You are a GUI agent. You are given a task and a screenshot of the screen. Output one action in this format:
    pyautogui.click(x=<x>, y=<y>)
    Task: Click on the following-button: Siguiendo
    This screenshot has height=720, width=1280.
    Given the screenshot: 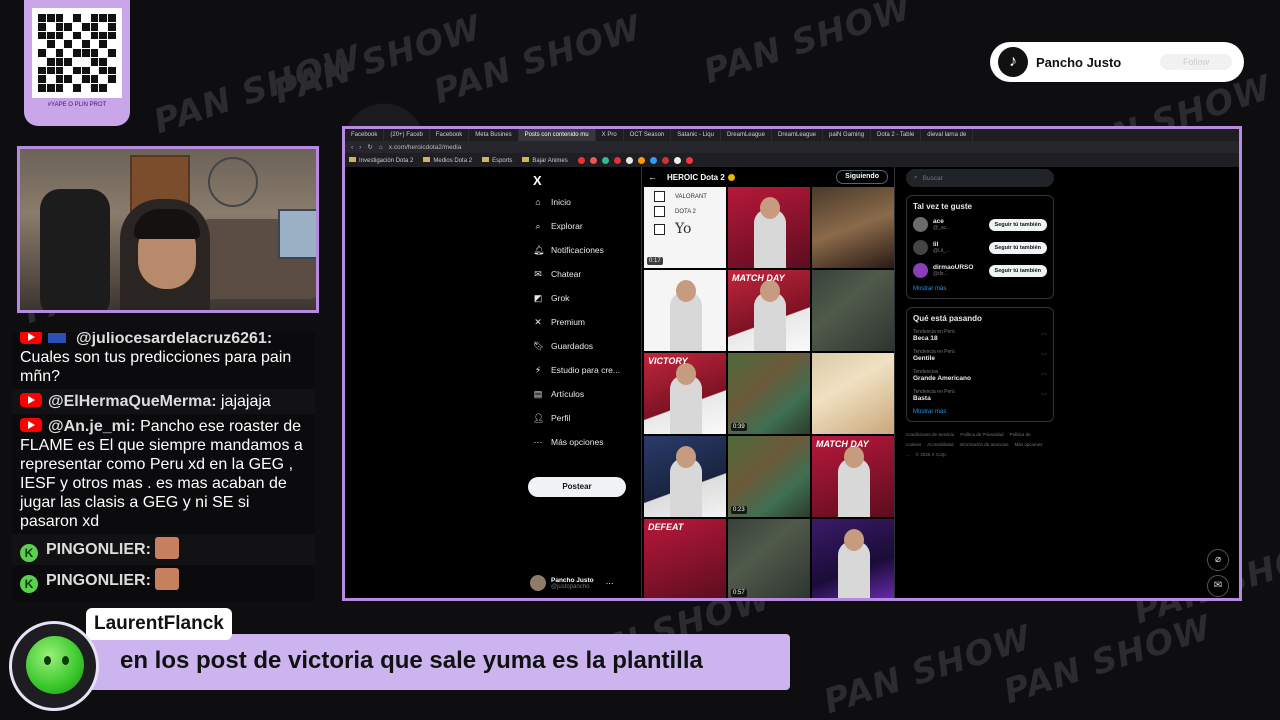 What is the action you would take?
    pyautogui.click(x=862, y=177)
    